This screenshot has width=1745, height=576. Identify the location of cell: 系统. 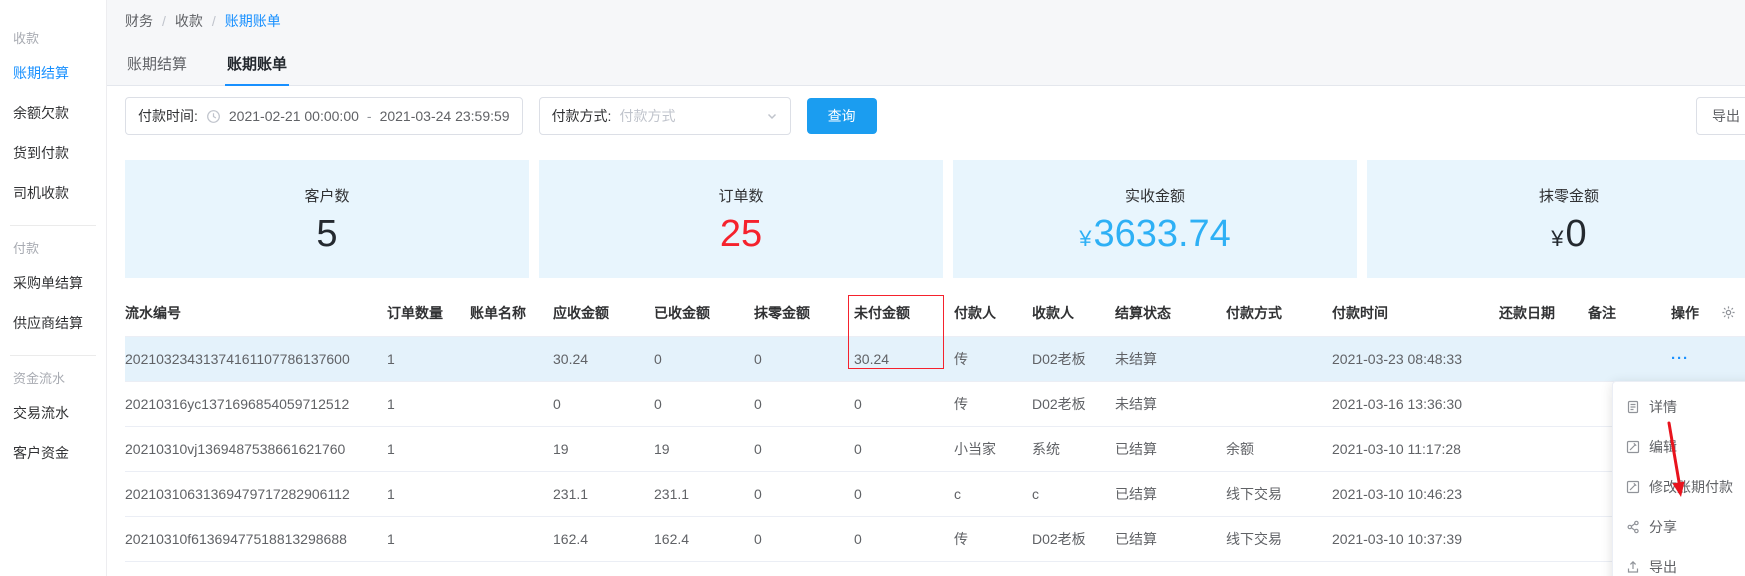
(1073, 449).